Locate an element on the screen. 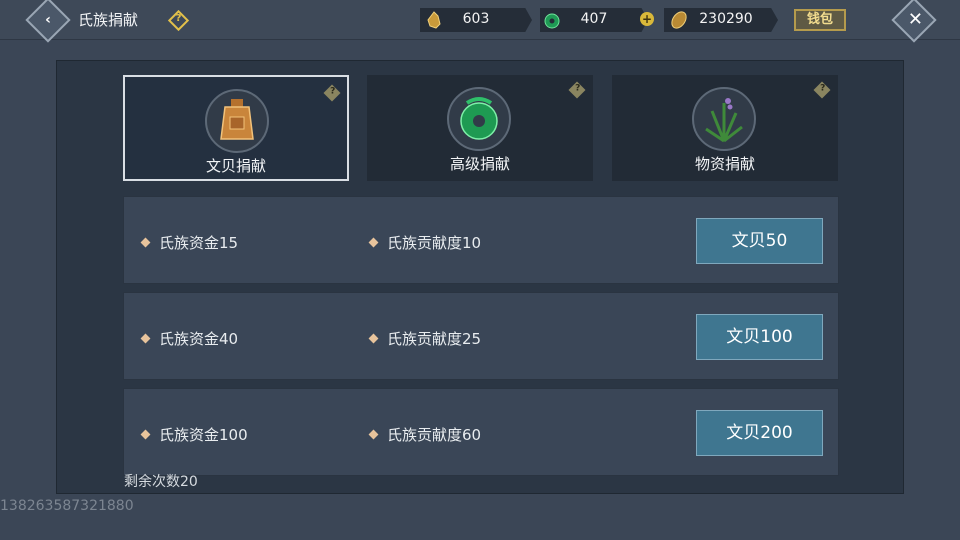 The image size is (960, 540). page-title: 氏族捐献 is located at coordinates (108, 20).